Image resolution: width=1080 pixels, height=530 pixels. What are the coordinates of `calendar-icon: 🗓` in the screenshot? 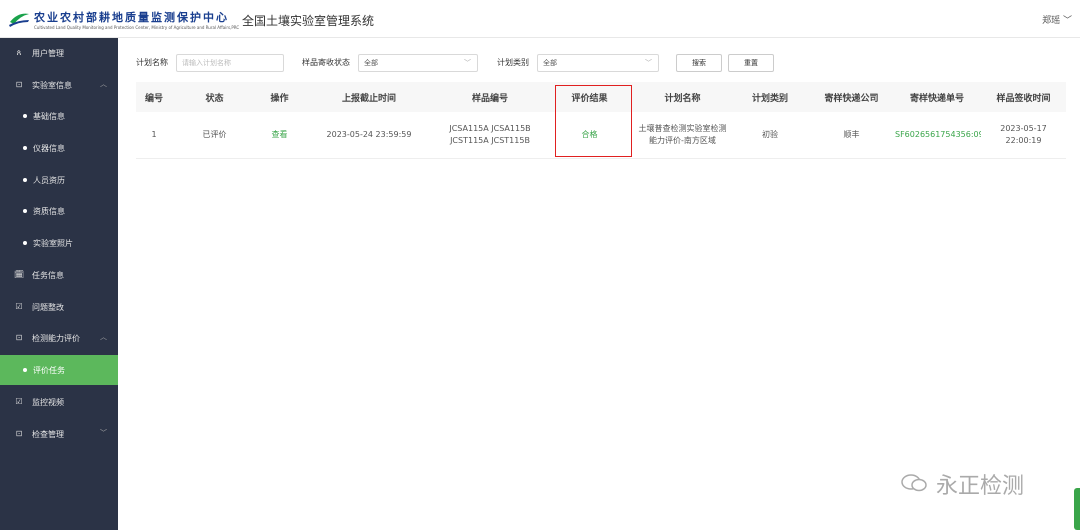 It's located at (19, 274).